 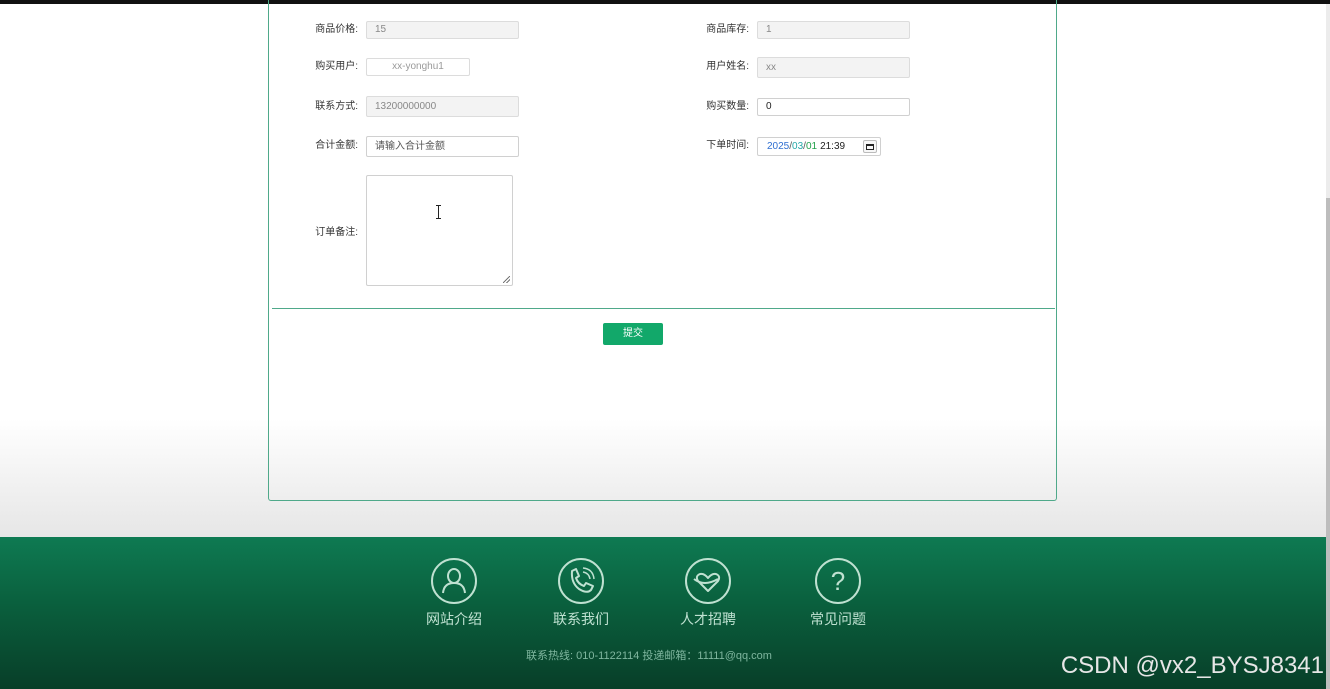 What do you see at coordinates (778, 146) in the screenshot?
I see `order-year: 2025` at bounding box center [778, 146].